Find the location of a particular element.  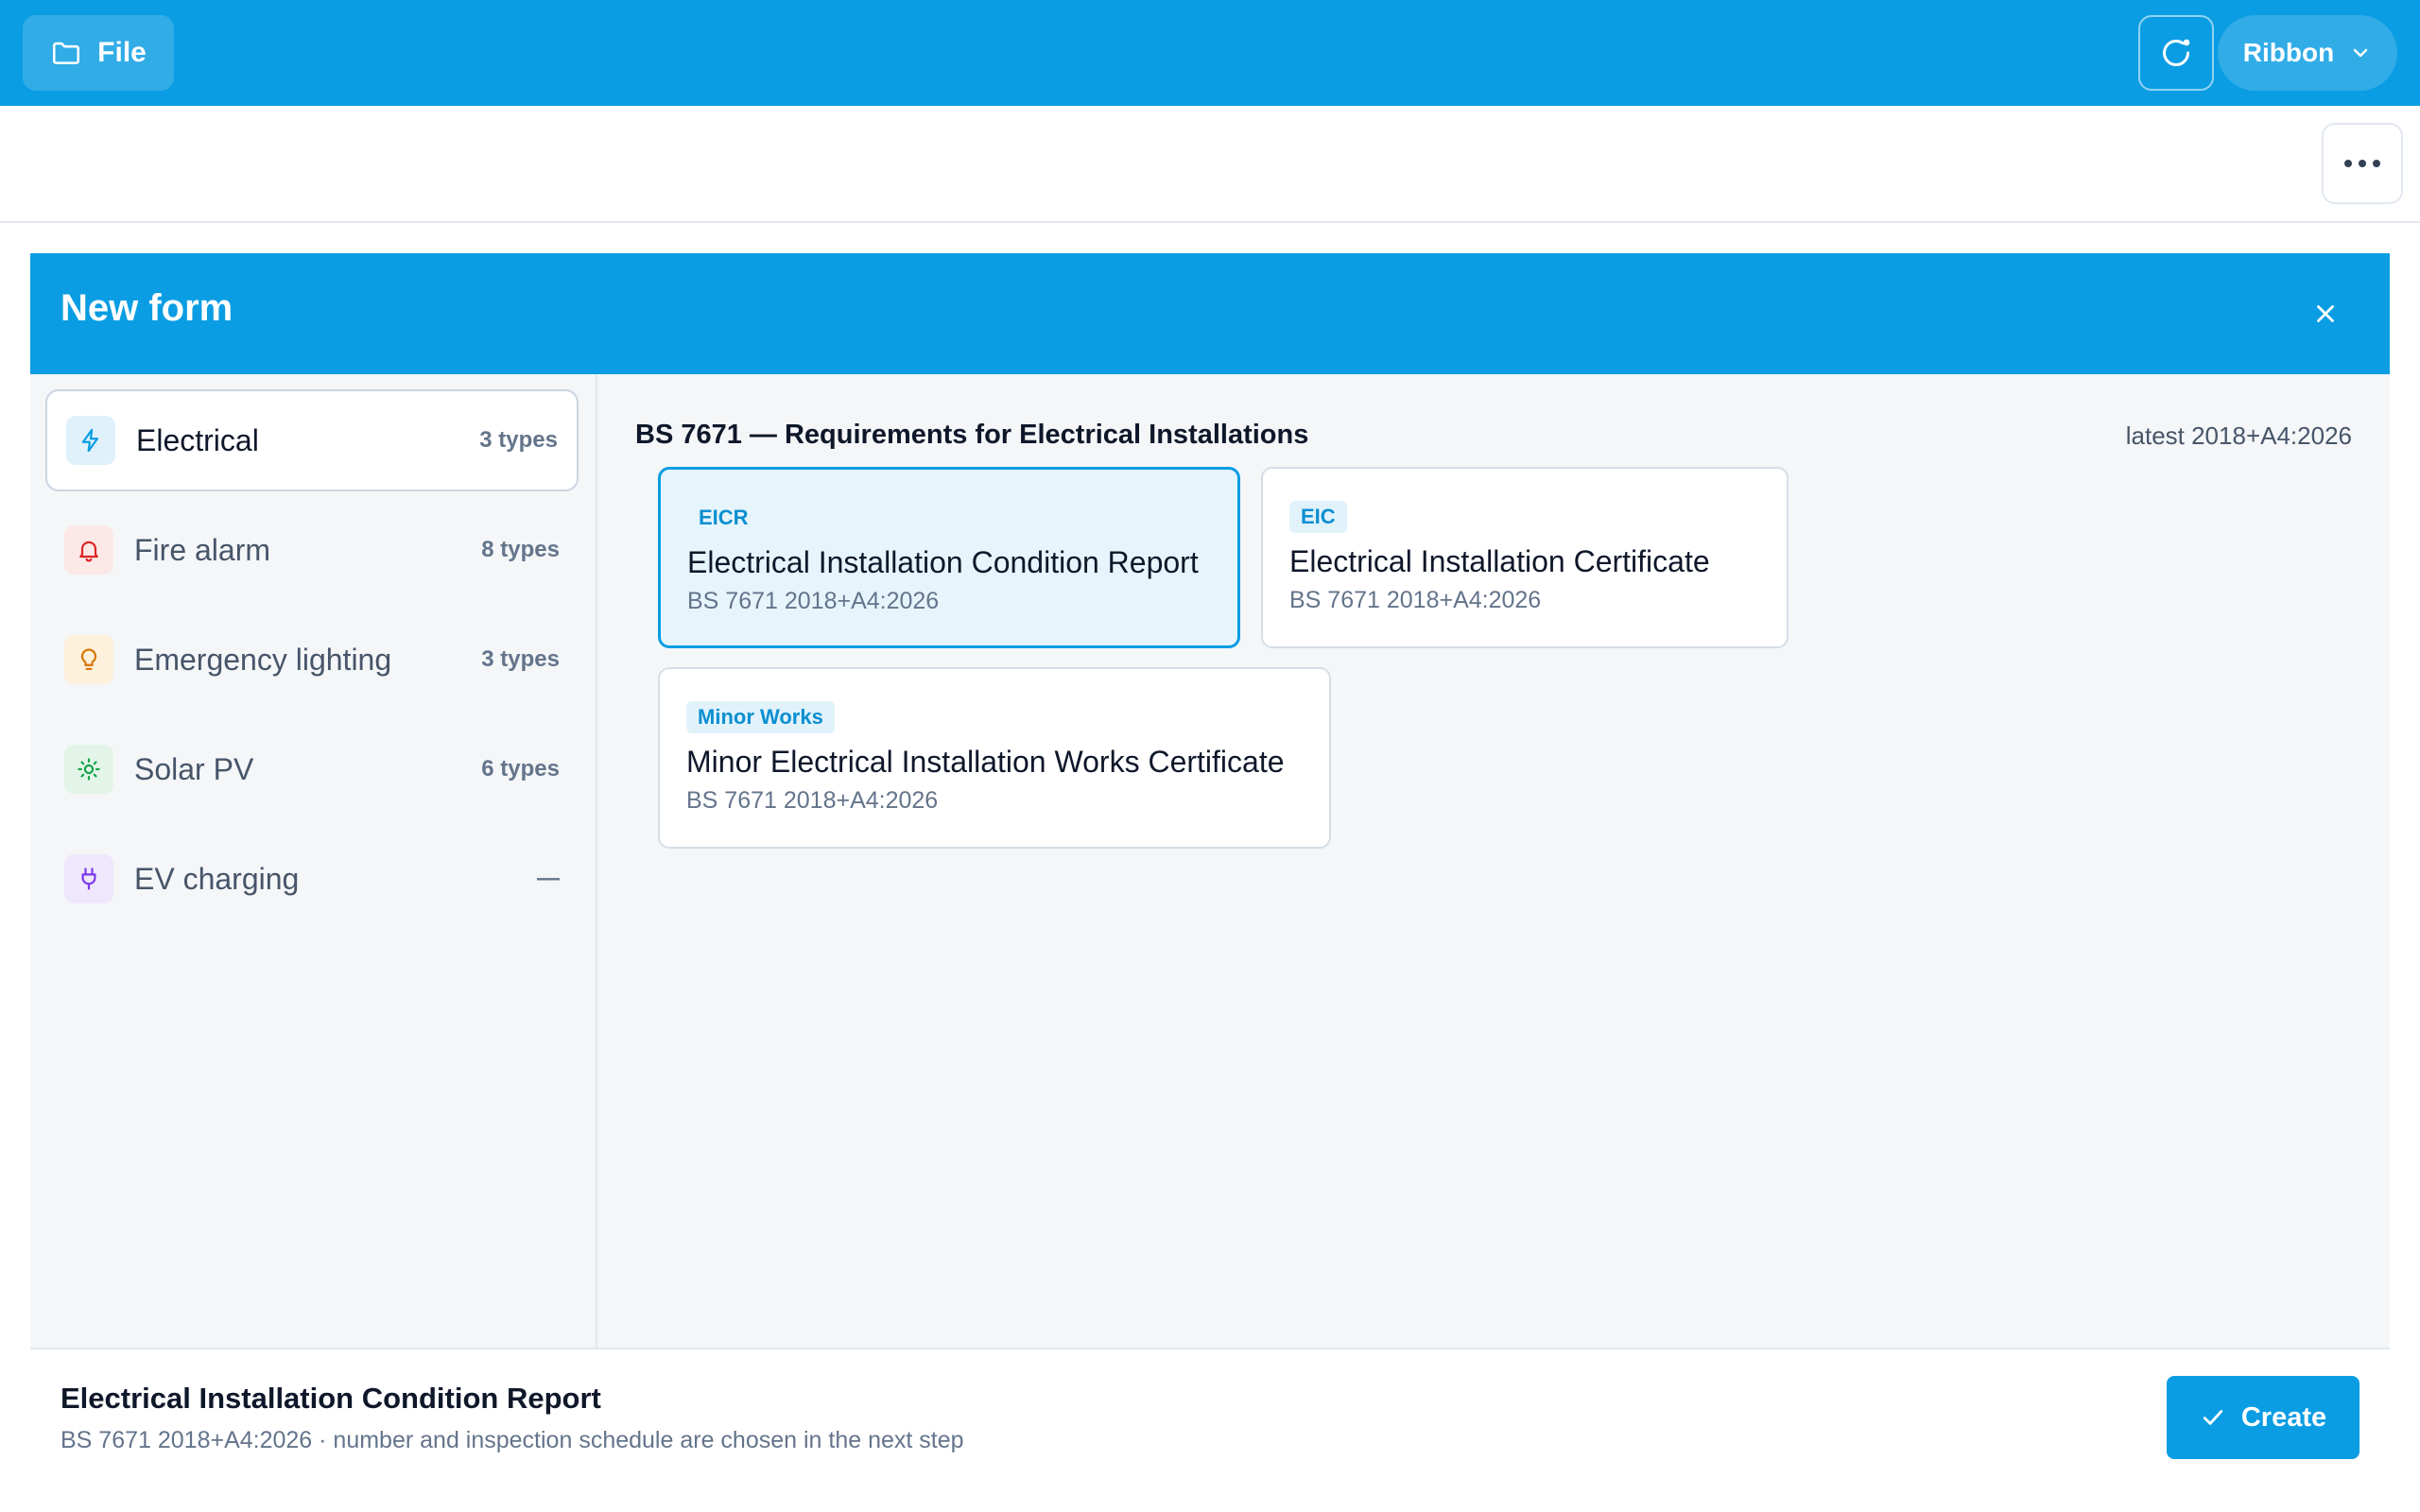

more-options-button is located at coordinates (2362, 163).